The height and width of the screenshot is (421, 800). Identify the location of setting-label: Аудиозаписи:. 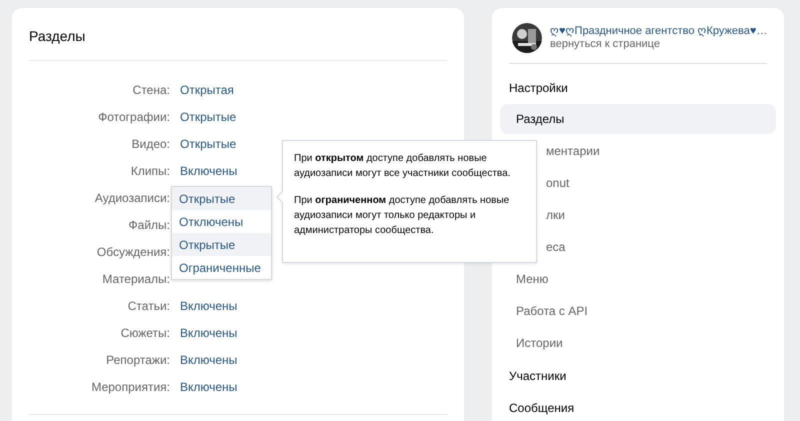
(132, 198).